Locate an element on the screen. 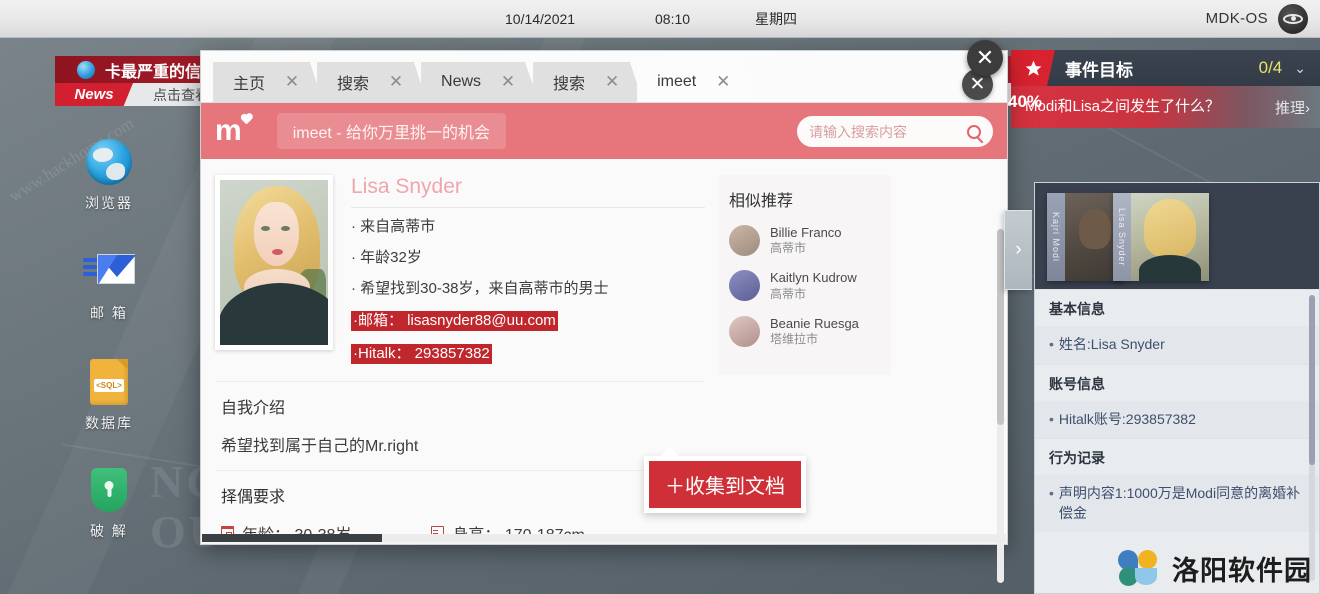  self-introduction-title: 自我介绍 is located at coordinates (253, 408).